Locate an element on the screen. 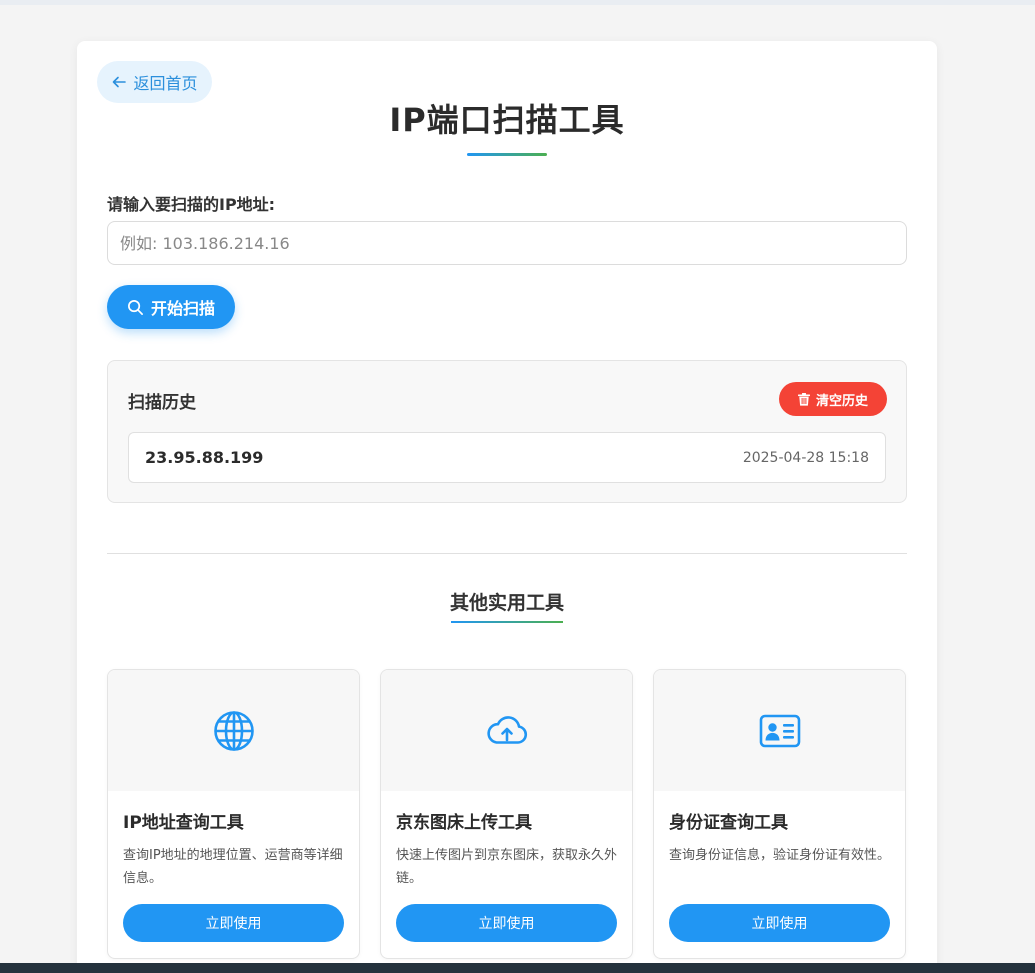 Image resolution: width=1035 pixels, height=973 pixels. cloud-upload-icon is located at coordinates (506, 729).